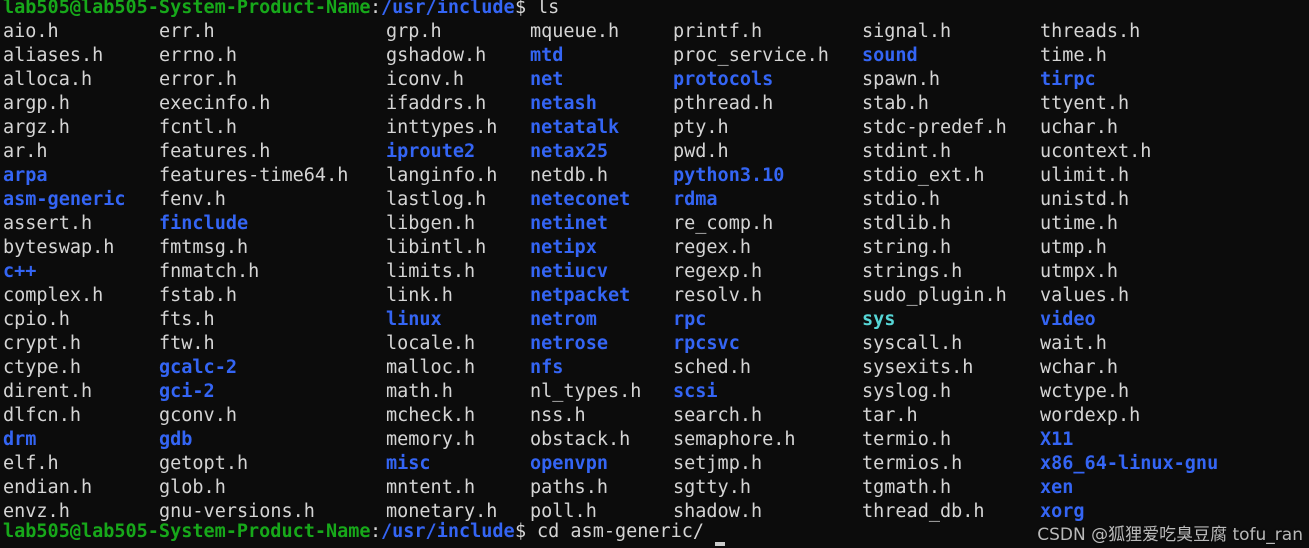 The width and height of the screenshot is (1309, 548). I want to click on watermark: CSDN @狐狸爱吃臭豆腐 tofu_ran, so click(1170, 535).